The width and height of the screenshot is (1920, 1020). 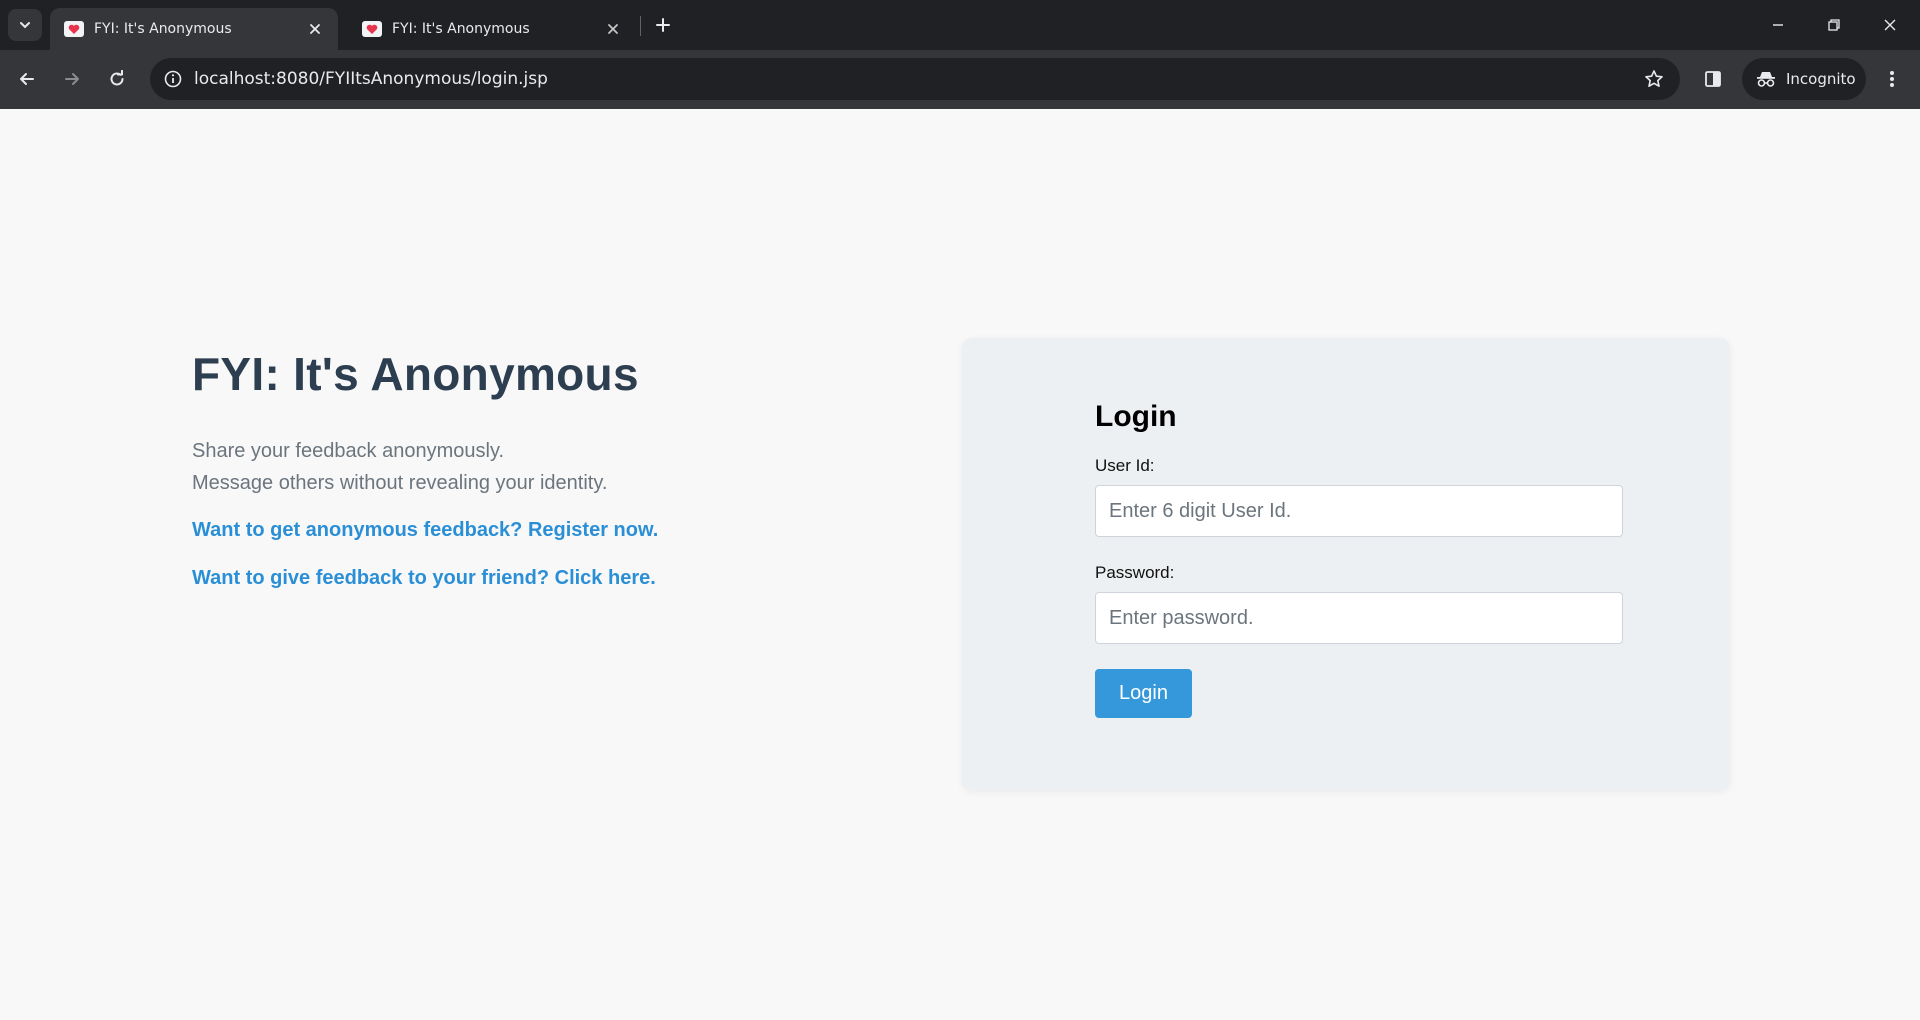 I want to click on tab-search-button, so click(x=25, y=25).